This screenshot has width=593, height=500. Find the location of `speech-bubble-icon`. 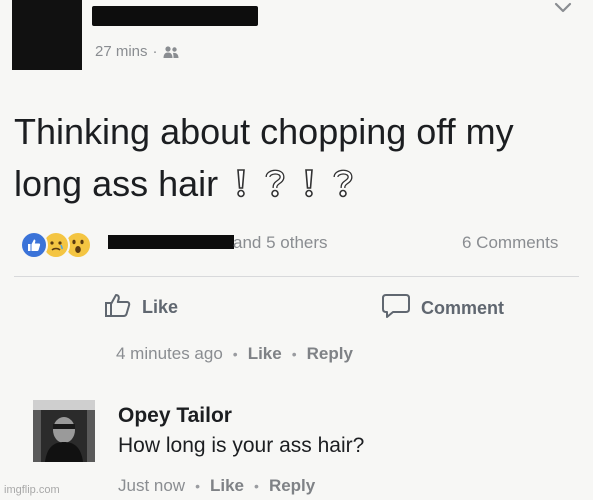

speech-bubble-icon is located at coordinates (396, 308).